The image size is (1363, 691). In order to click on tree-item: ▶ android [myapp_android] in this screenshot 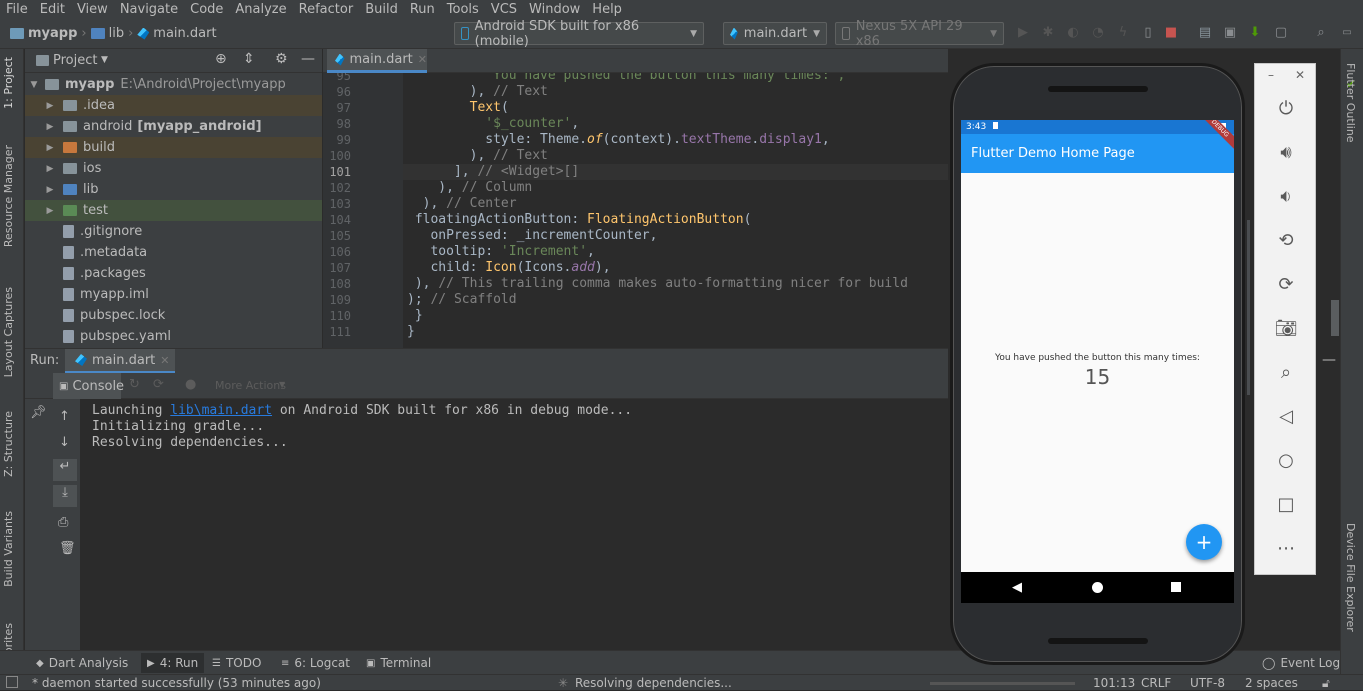, I will do `click(173, 126)`.